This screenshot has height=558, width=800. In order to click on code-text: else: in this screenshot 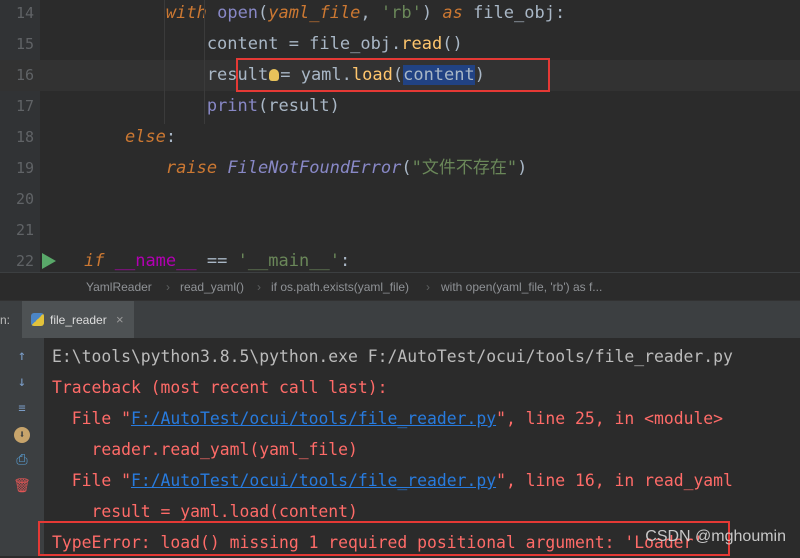, I will do `click(150, 137)`.